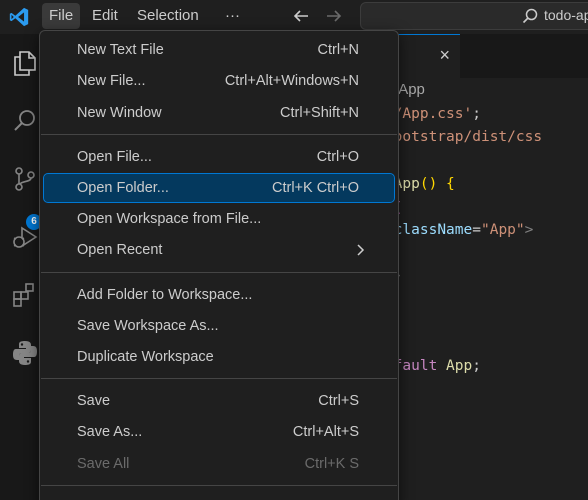  What do you see at coordinates (168, 16) in the screenshot?
I see `menu-selection: Selection` at bounding box center [168, 16].